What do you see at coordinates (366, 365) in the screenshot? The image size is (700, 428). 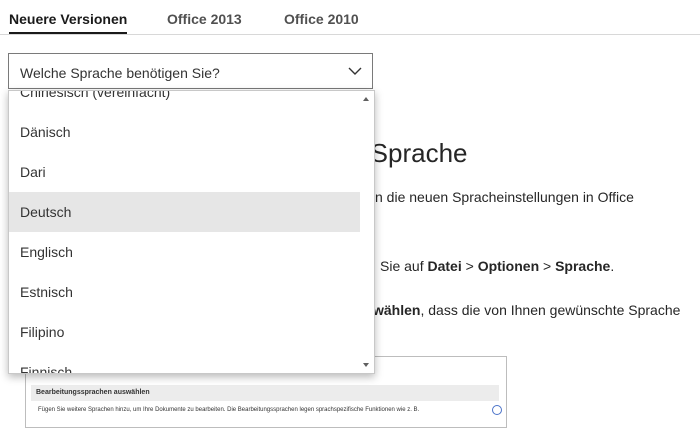 I see `scroll-down-arrow-icon` at bounding box center [366, 365].